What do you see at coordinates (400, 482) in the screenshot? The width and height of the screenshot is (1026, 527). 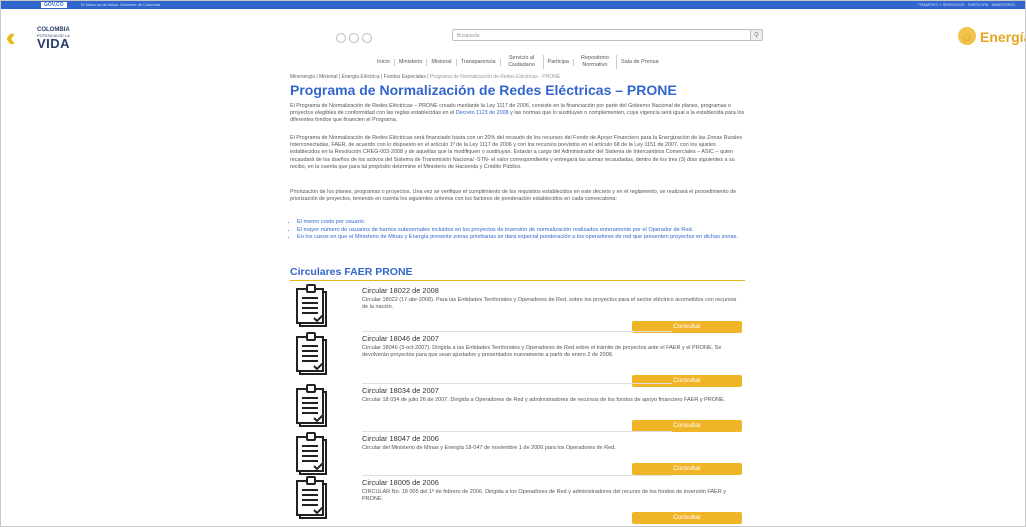 I see `circular-title: Circular 18005 de 2006` at bounding box center [400, 482].